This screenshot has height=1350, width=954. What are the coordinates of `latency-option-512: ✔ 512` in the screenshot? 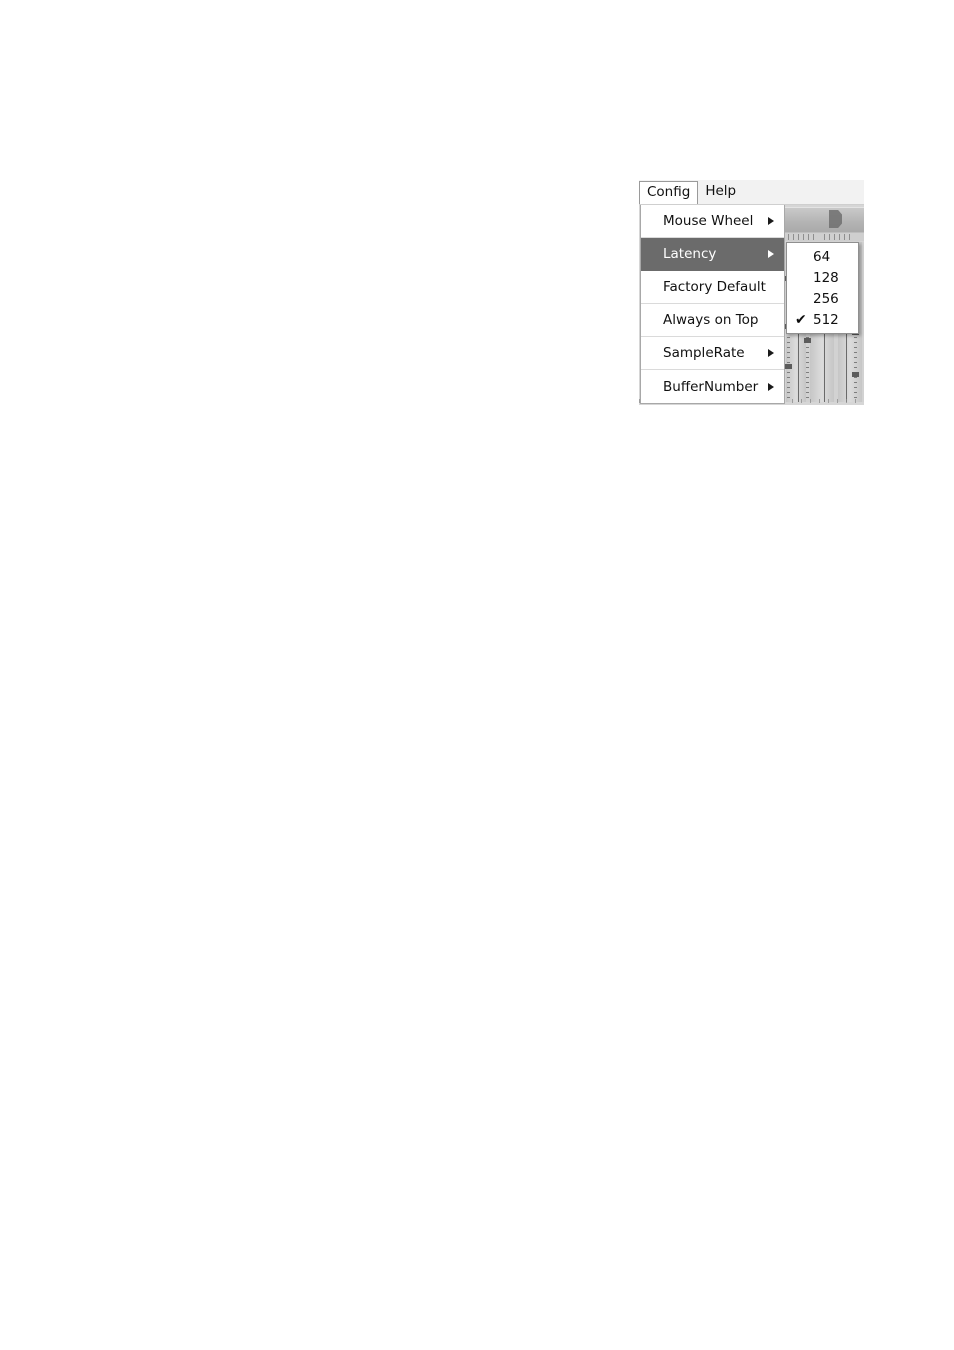 It's located at (822, 319).